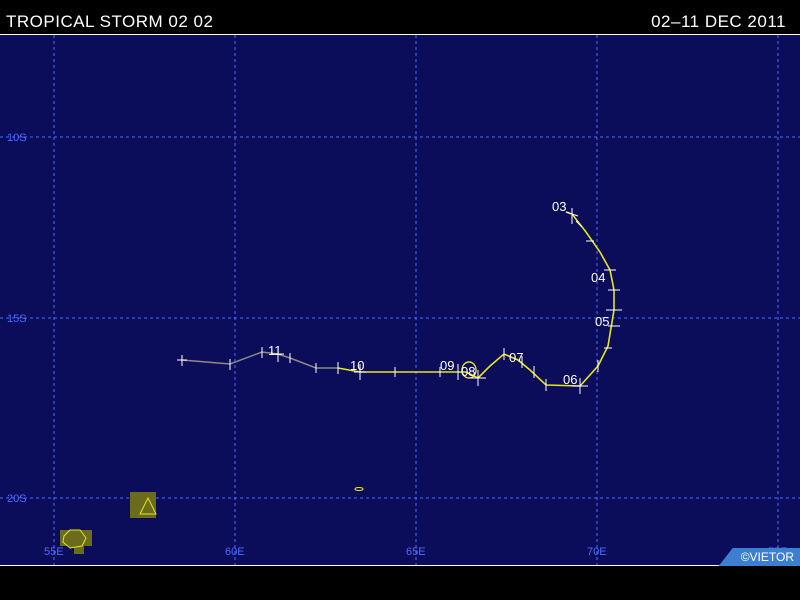 The width and height of the screenshot is (800, 600). Describe the element at coordinates (416, 552) in the screenshot. I see `lon-label-65e: 65E` at that location.